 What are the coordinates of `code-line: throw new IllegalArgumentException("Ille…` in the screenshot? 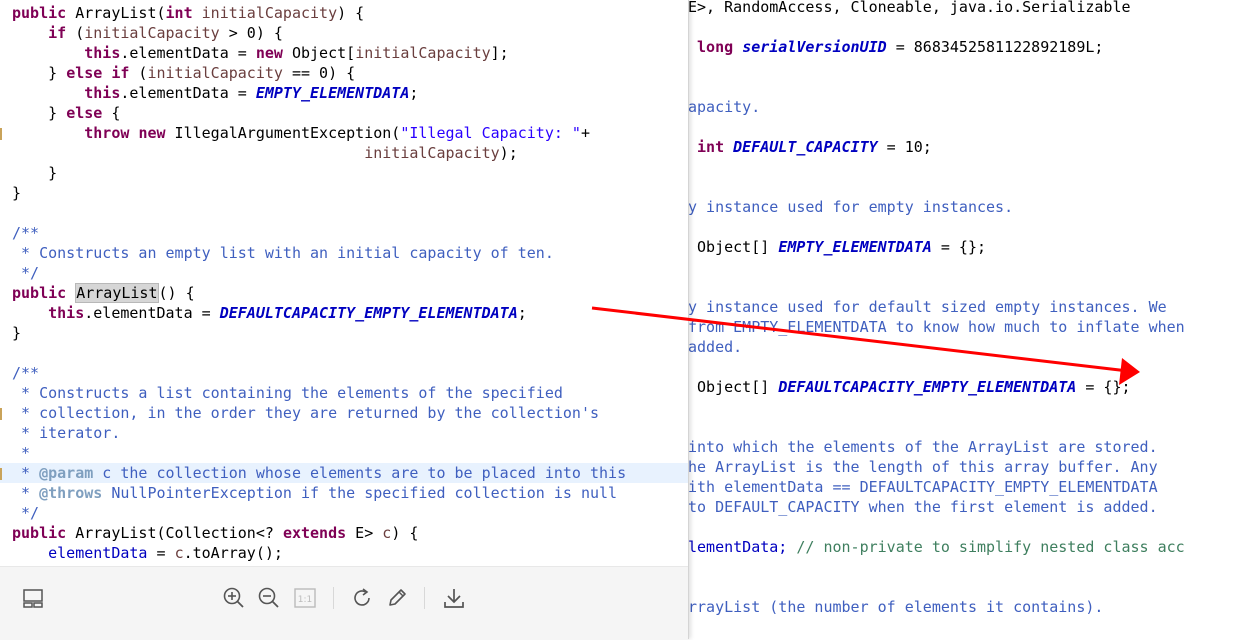 It's located at (337, 133).